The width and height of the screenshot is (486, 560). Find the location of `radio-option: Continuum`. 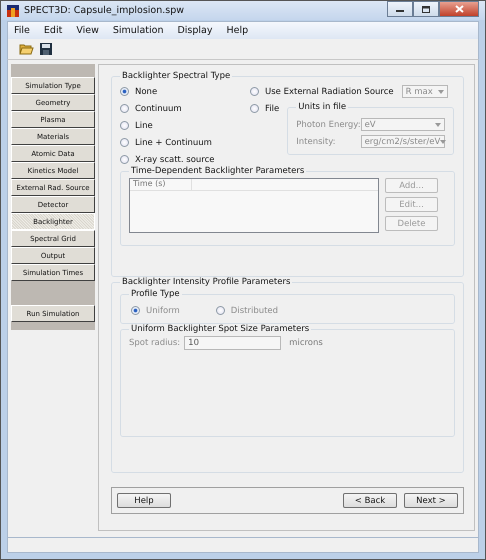

radio-option: Continuum is located at coordinates (178, 108).